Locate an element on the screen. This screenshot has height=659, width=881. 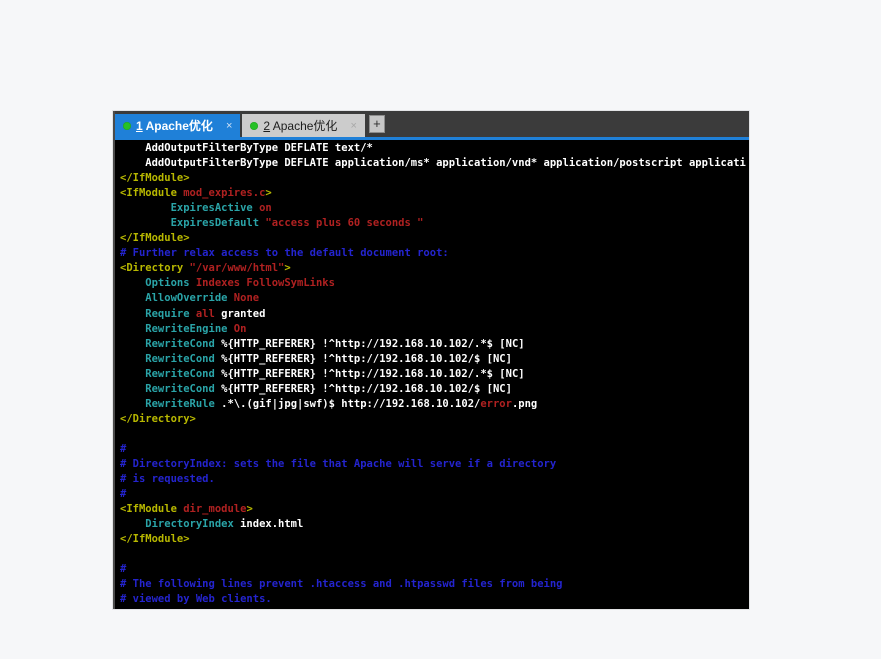
code-line: DirectoryIndex index.html is located at coordinates (212, 524).